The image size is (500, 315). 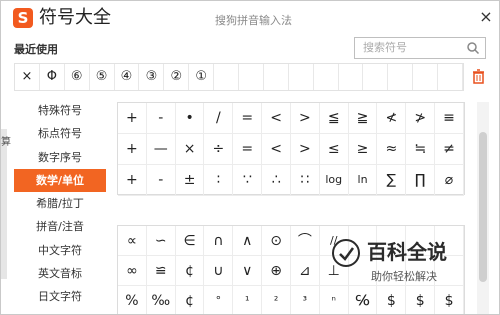 What do you see at coordinates (420, 48) in the screenshot?
I see `search-input: 搜索符号` at bounding box center [420, 48].